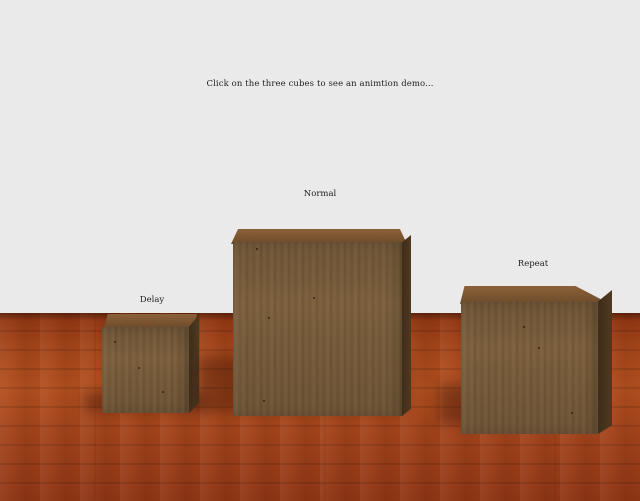 This screenshot has height=501, width=640. I want to click on delay-cube, so click(144, 364).